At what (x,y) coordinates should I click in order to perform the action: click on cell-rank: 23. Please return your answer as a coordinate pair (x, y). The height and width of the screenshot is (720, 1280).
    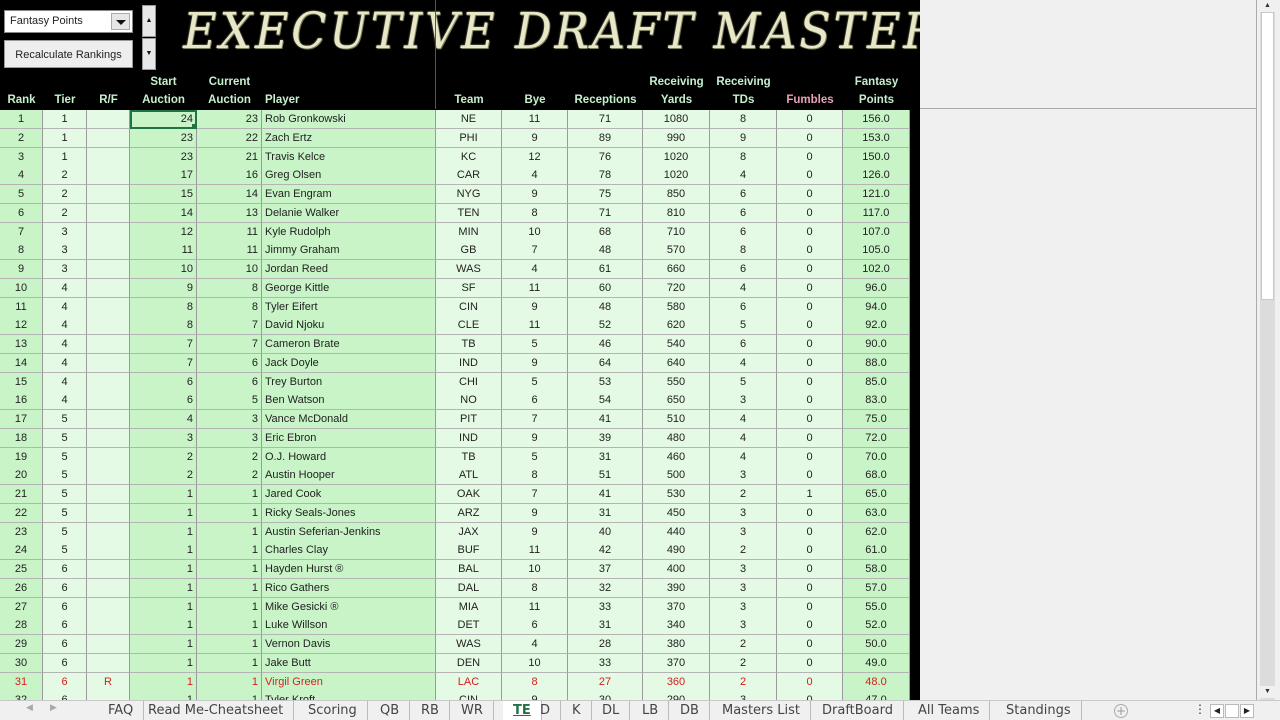
    Looking at the image, I should click on (21, 532).